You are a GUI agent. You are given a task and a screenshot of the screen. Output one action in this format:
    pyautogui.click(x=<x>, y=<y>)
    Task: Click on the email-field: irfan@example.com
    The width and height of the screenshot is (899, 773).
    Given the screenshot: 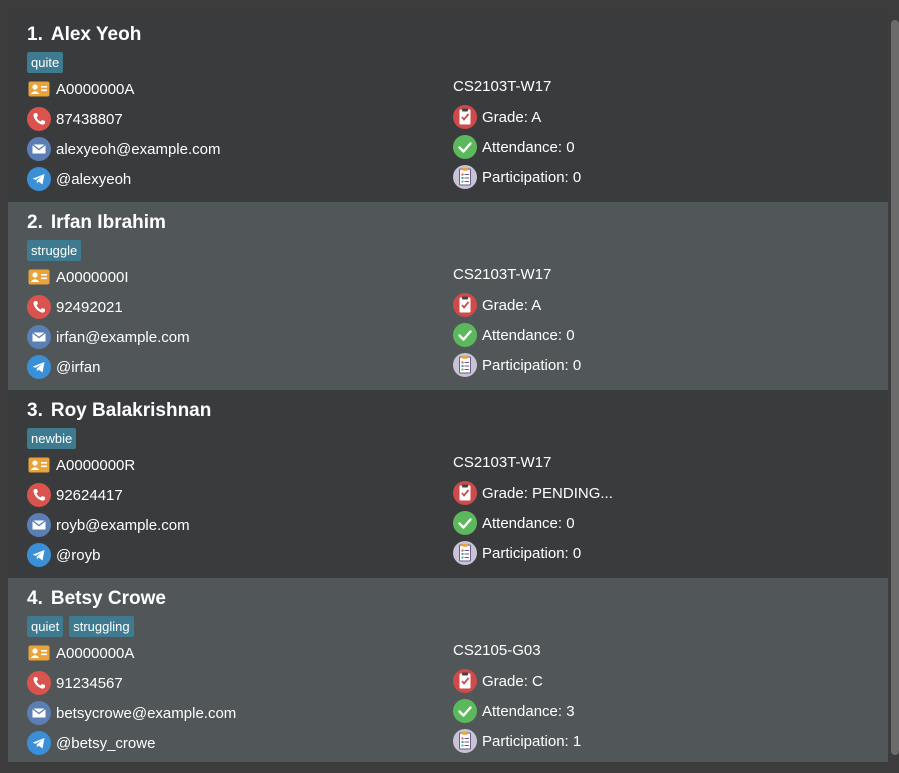 What is the action you would take?
    pyautogui.click(x=108, y=337)
    